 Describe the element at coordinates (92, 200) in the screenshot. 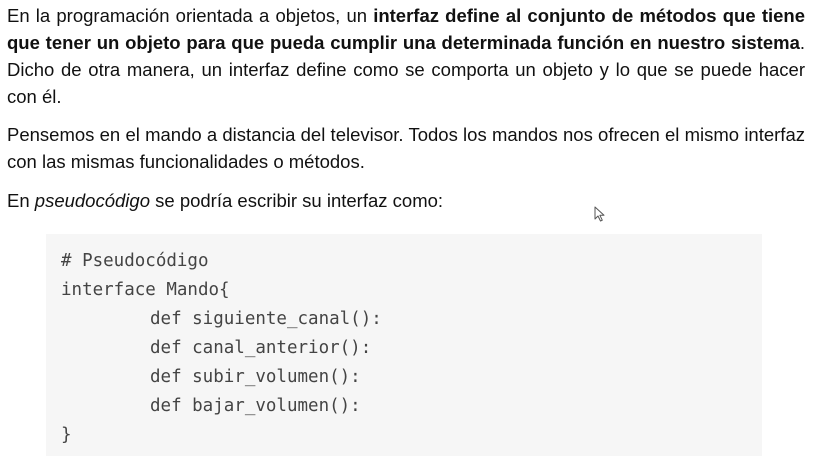

I see `p3-italic-pseudocodigo: pseudocódigo` at that location.